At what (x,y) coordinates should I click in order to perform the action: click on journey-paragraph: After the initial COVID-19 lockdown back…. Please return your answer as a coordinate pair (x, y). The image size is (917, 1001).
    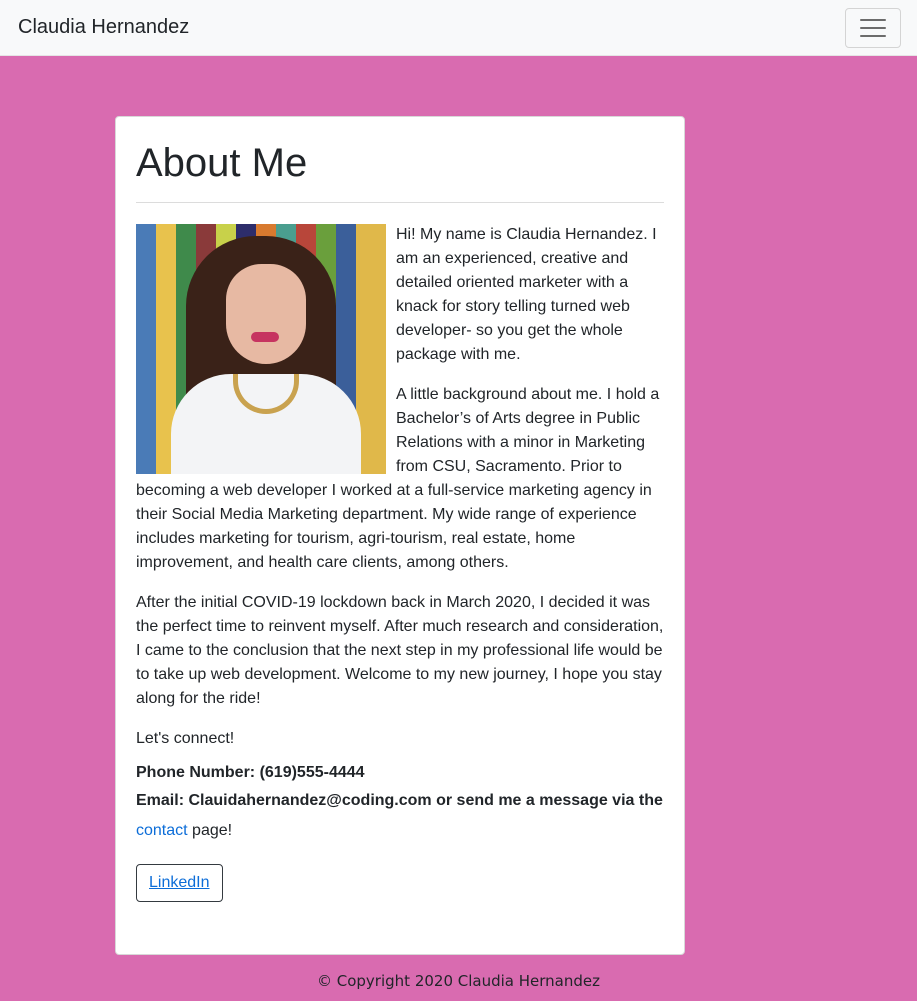
    Looking at the image, I should click on (400, 650).